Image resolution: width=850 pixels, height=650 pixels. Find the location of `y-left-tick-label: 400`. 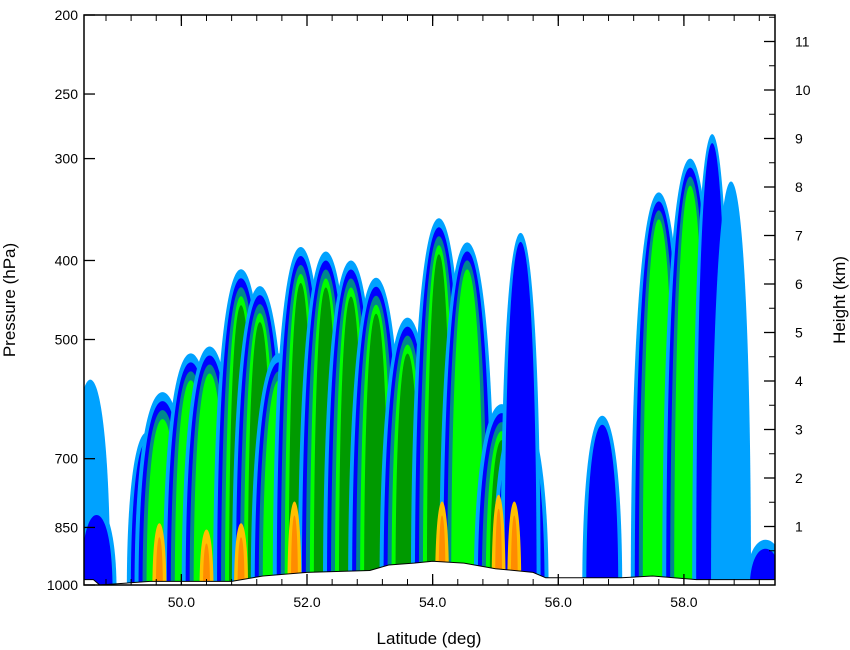

y-left-tick-label: 400 is located at coordinates (67, 260).